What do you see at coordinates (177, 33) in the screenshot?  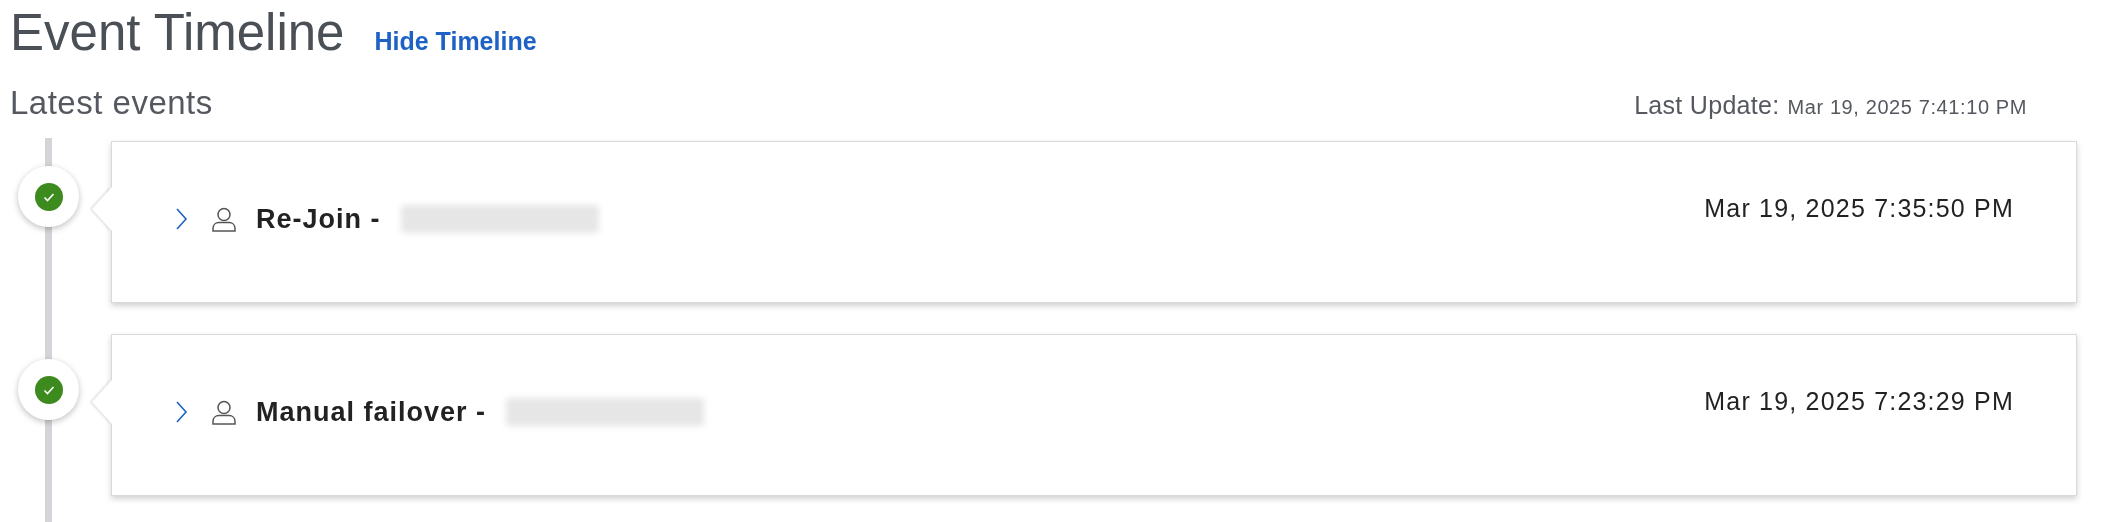 I see `page-title: Event Timeline` at bounding box center [177, 33].